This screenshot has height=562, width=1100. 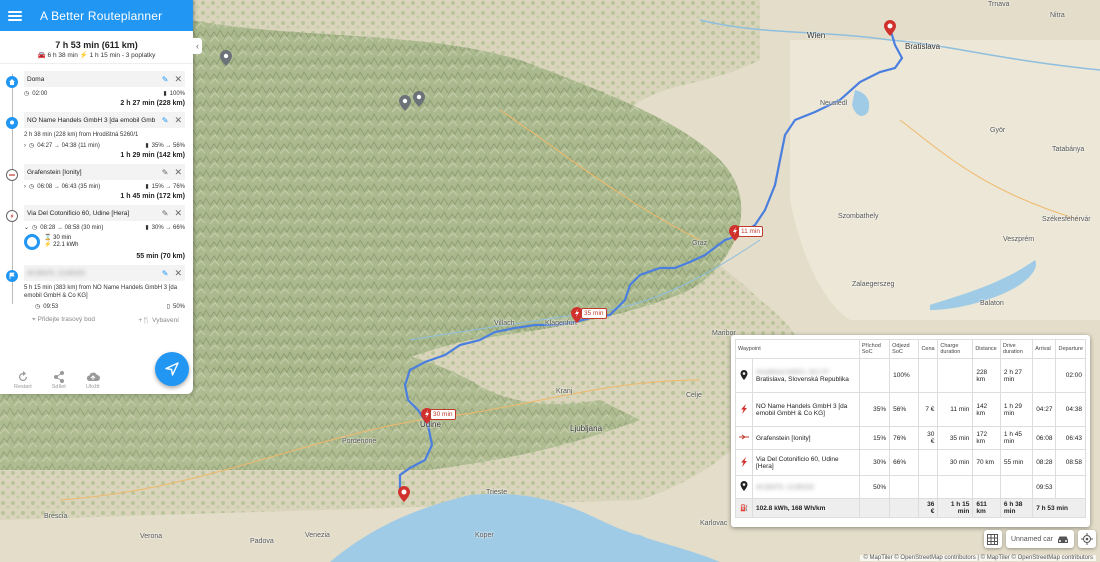 I want to click on stop-header: Via Del Cotonificio 60, Udine [Hera] ✎ ✕, so click(x=104, y=213).